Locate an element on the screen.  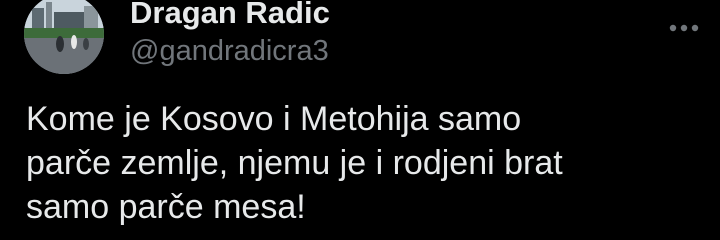
avatar is located at coordinates (64, 37).